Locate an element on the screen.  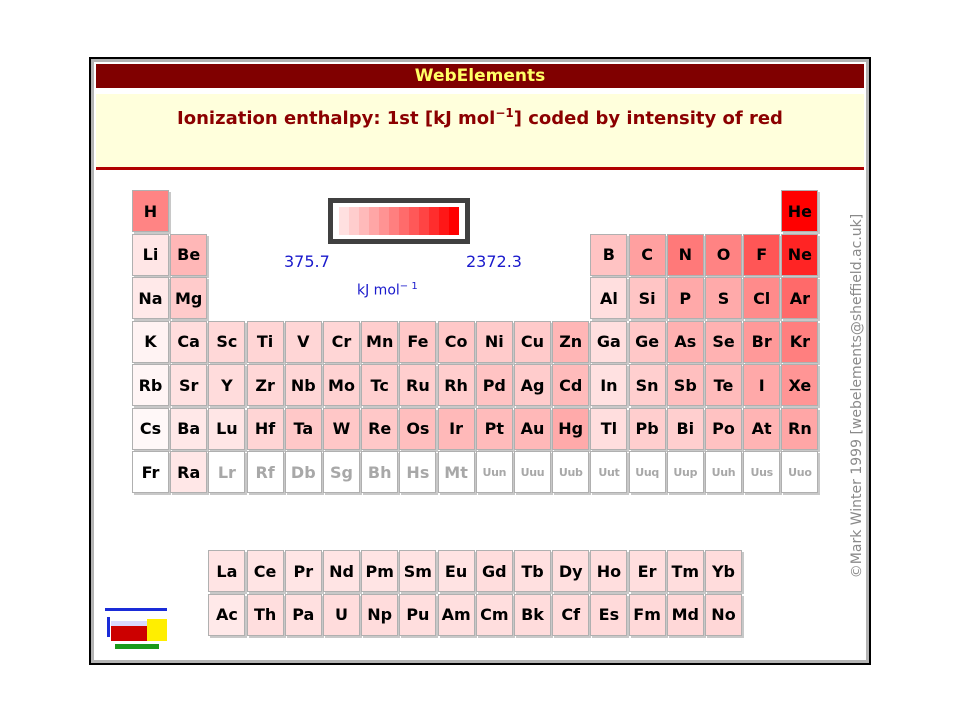
element-cell-pu: Pu is located at coordinates (418, 614).